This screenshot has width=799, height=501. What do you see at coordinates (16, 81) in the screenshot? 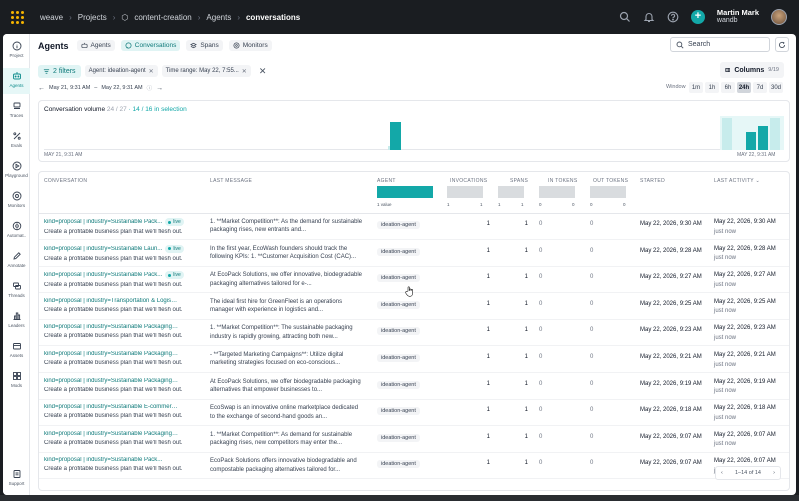
I see `sidebar-item-agents: Agents` at bounding box center [16, 81].